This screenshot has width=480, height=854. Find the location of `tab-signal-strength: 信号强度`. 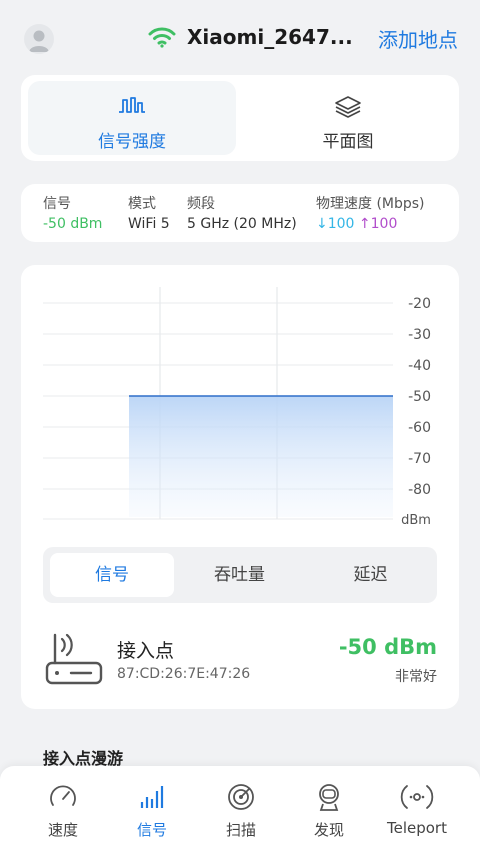

tab-signal-strength: 信号强度 is located at coordinates (132, 118).